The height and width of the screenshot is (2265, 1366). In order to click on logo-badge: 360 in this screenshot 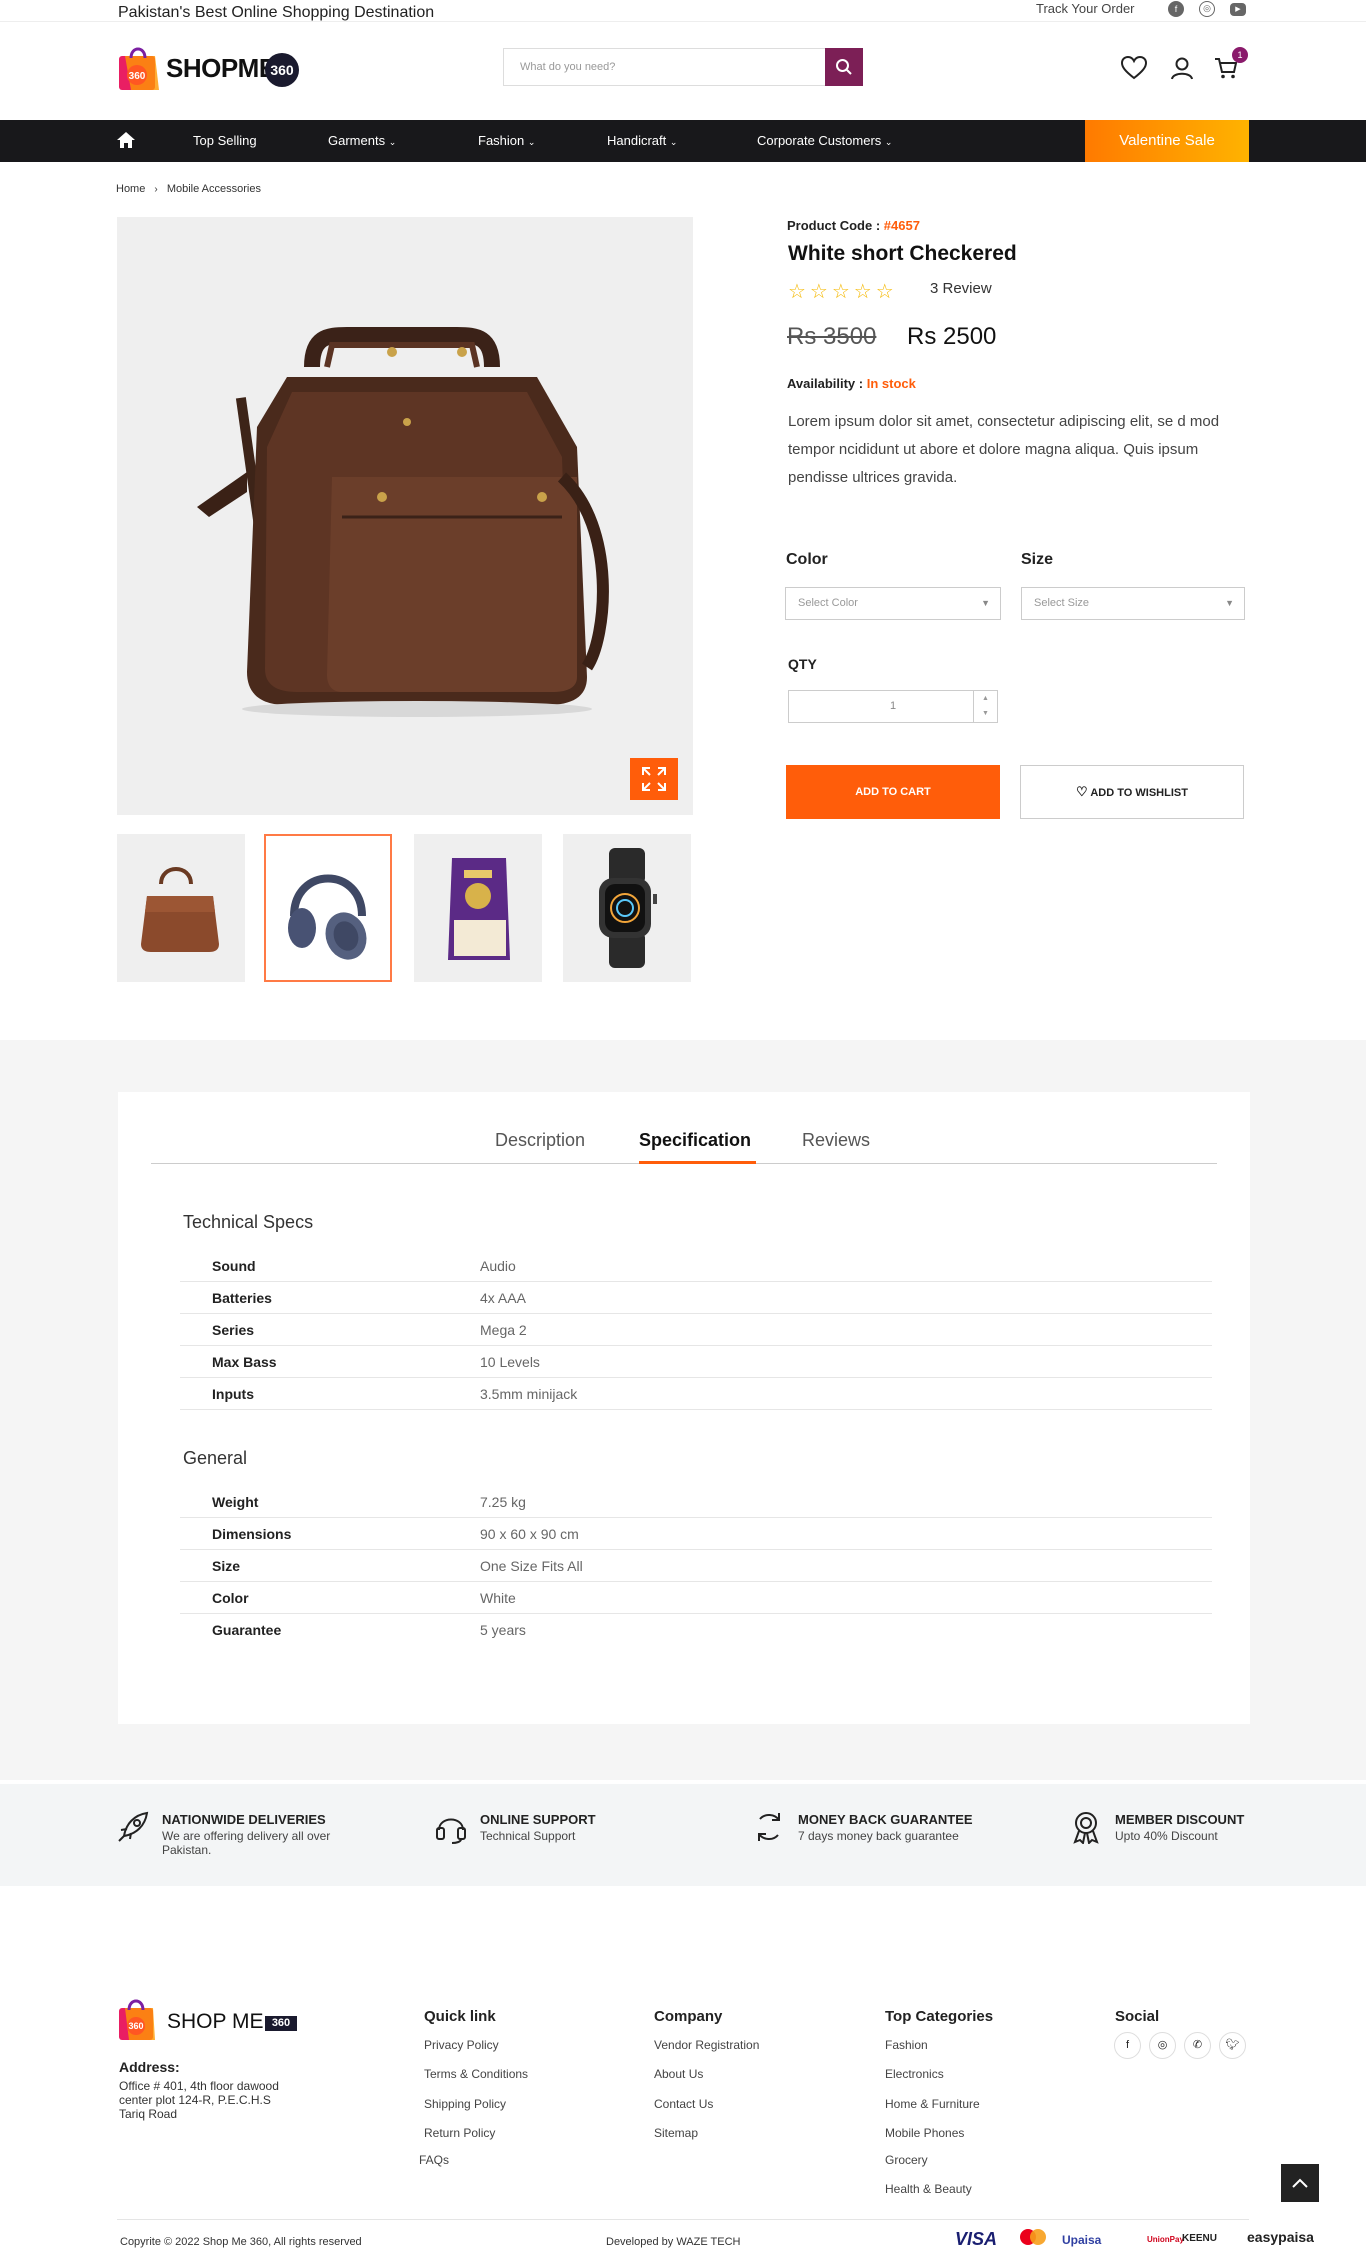, I will do `click(282, 70)`.